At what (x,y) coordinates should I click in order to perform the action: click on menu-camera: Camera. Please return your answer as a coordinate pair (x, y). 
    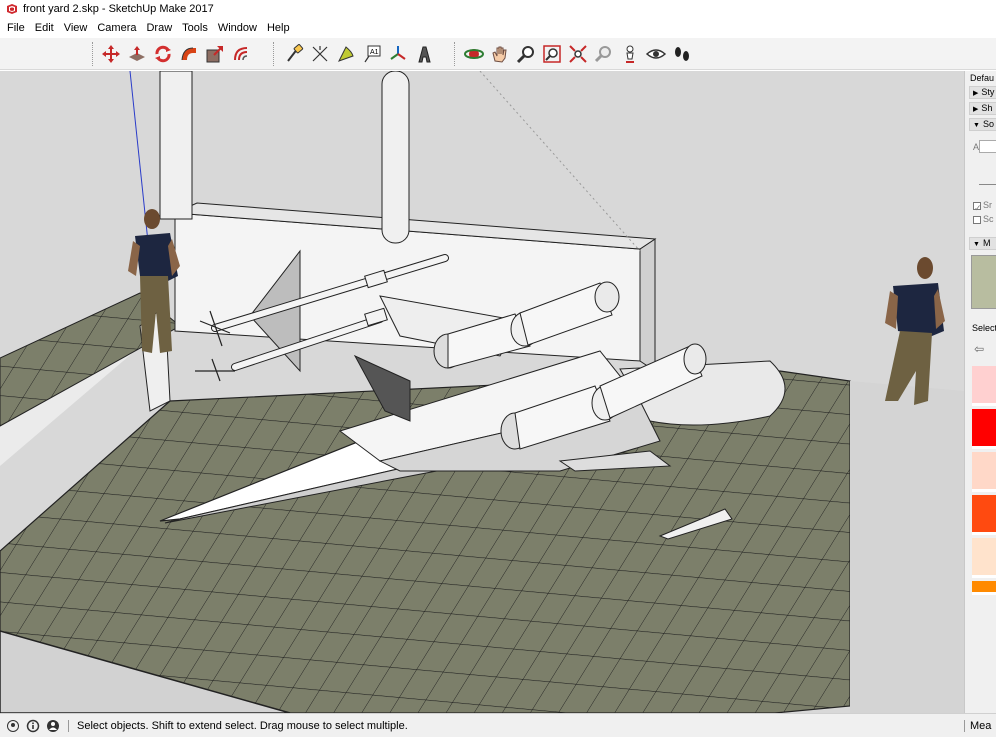
    Looking at the image, I should click on (116, 28).